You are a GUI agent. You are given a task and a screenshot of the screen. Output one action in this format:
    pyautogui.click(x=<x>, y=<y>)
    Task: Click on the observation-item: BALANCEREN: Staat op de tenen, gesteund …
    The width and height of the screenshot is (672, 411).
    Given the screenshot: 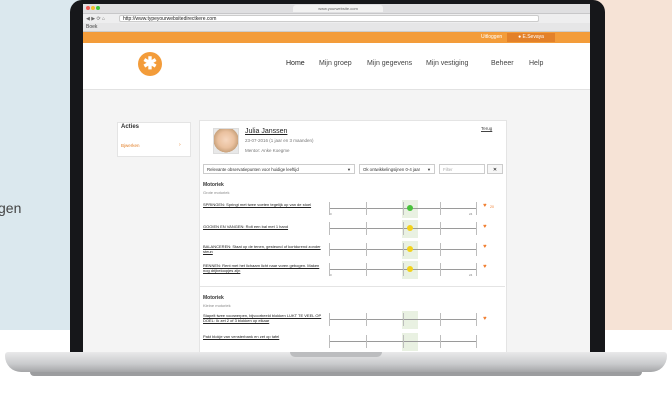 What is the action you would take?
    pyautogui.click(x=264, y=249)
    